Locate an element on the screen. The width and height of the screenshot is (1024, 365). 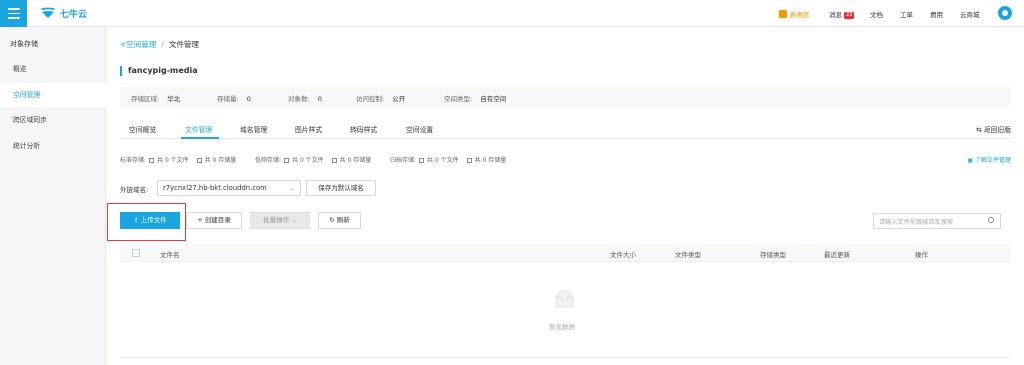
info-access: 访问控制: 公开 is located at coordinates (381, 99).